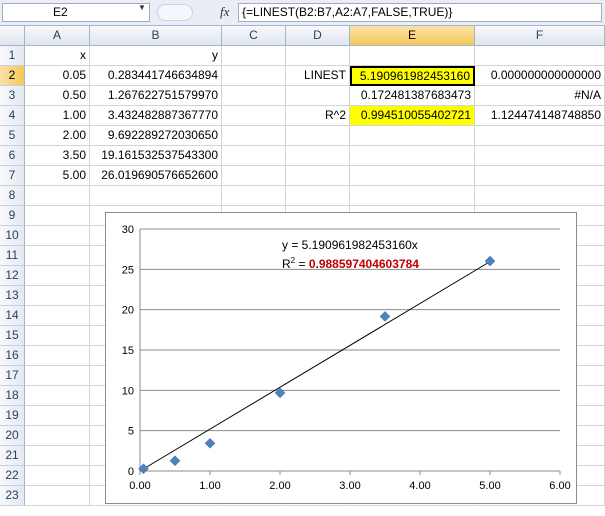  I want to click on cell-a18, so click(57, 396).